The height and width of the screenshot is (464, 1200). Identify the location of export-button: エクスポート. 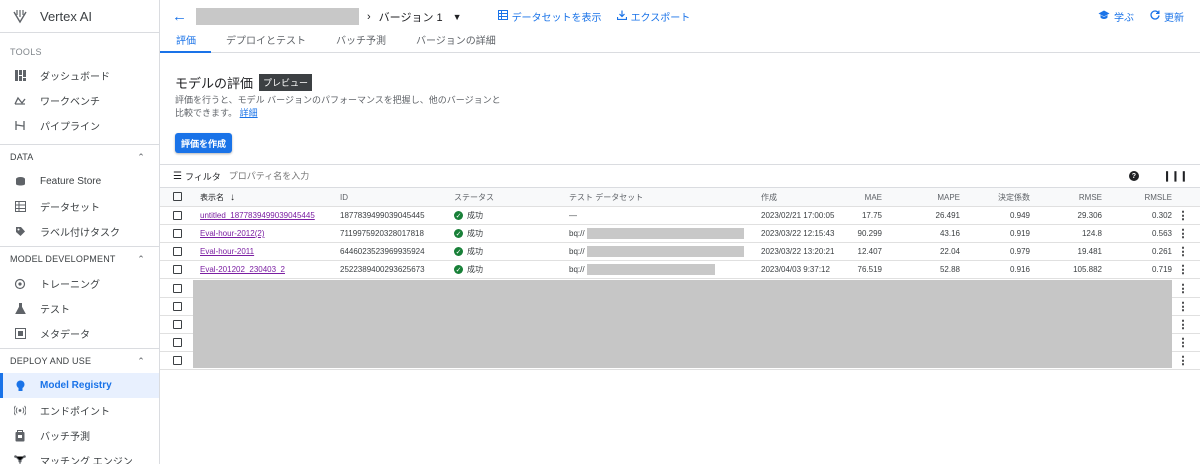
(653, 16).